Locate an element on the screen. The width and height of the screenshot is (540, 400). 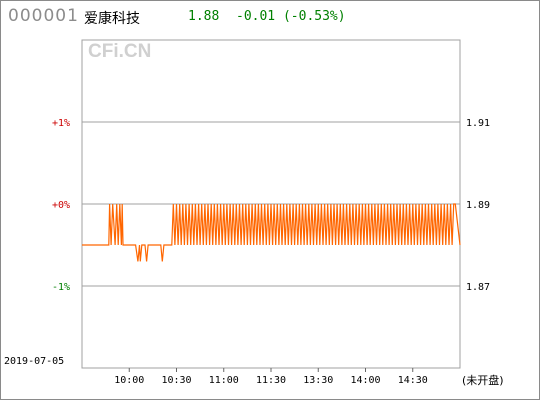
right-axis-labels: 1.91 1.89 1.87 is located at coordinates (478, 205).